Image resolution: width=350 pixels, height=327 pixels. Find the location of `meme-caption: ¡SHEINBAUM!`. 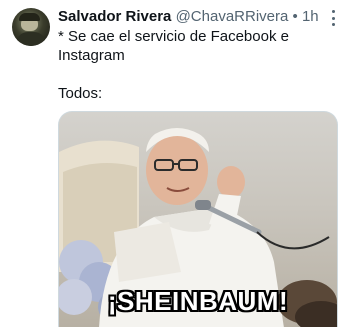

meme-caption: ¡SHEINBAUM! is located at coordinates (198, 301).